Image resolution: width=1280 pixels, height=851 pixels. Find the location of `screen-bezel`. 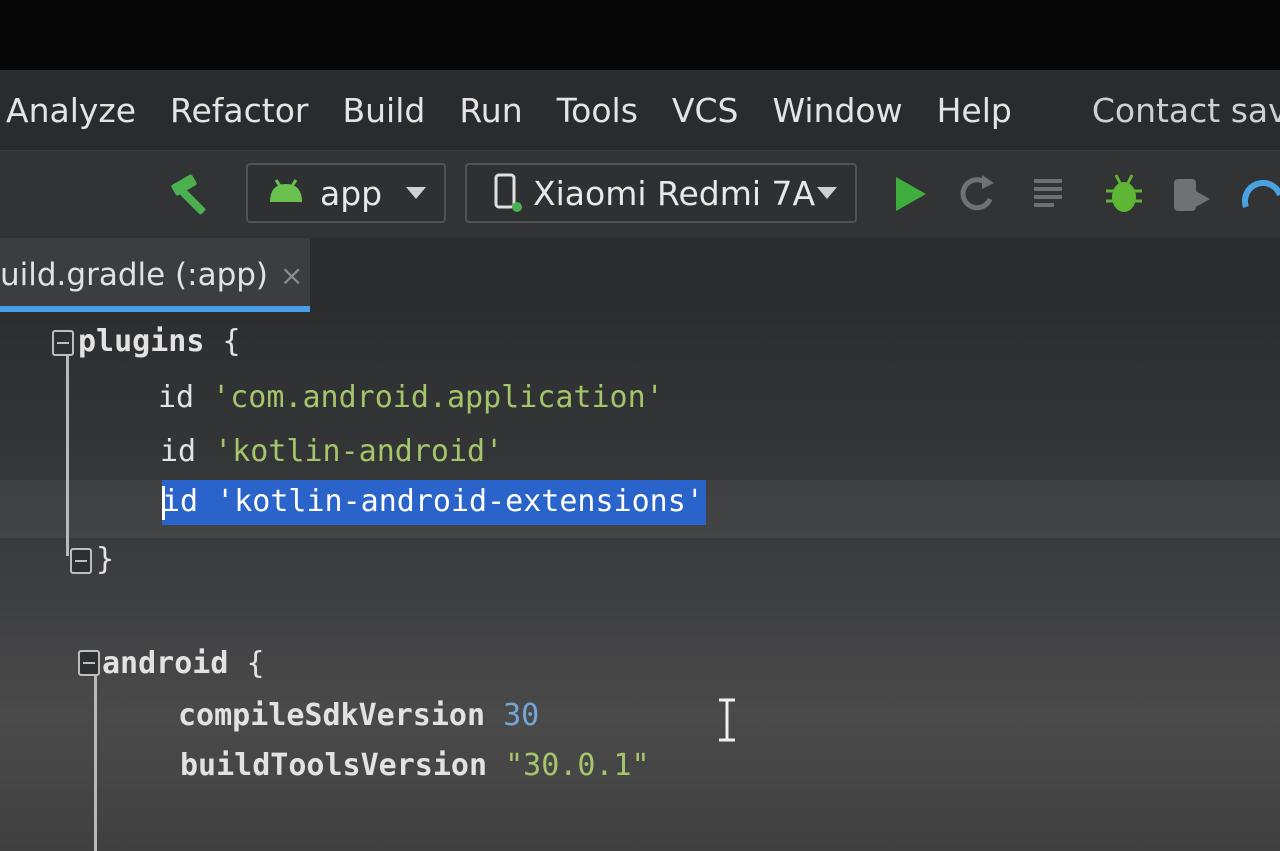

screen-bezel is located at coordinates (640, 35).